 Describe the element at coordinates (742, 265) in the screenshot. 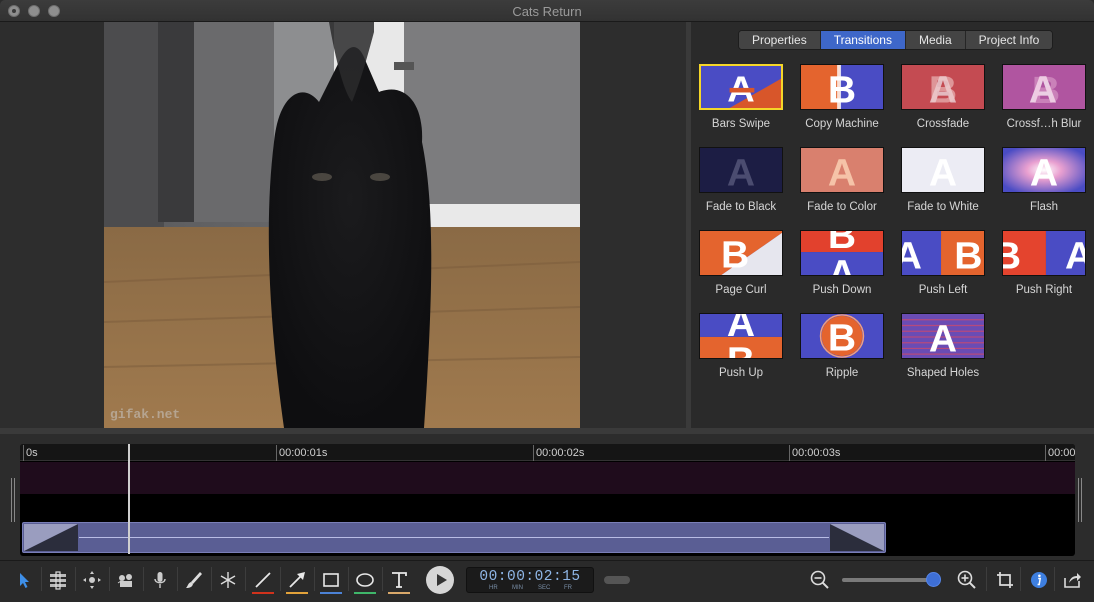

I see `transition-page-curl: B Page Curl` at that location.